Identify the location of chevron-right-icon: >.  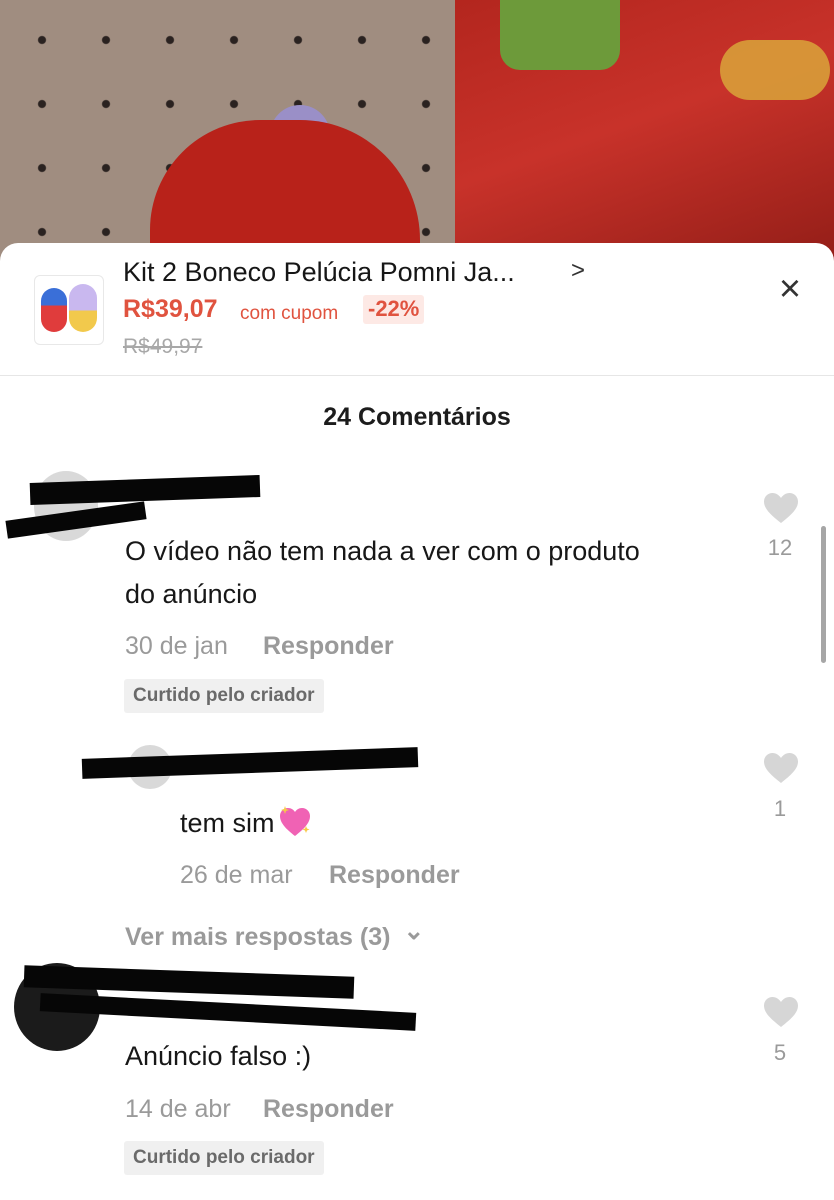
(578, 271).